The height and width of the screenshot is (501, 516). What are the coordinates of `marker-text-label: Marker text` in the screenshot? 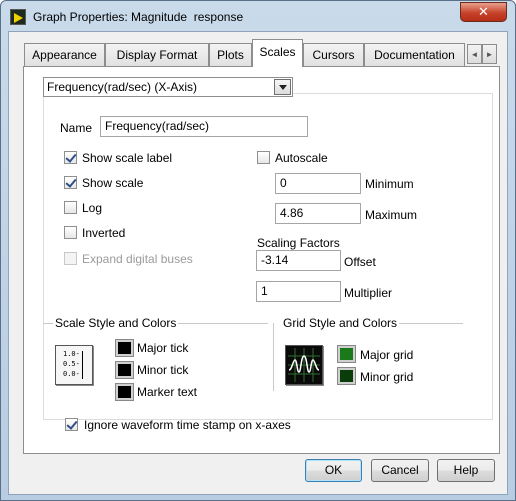 It's located at (167, 392).